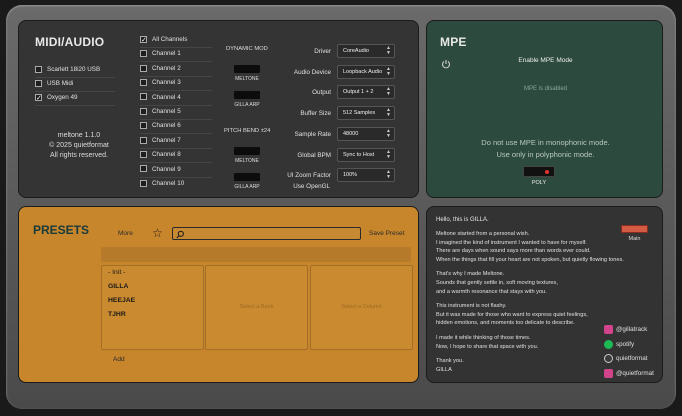 The image size is (682, 416). I want to click on channel-item: Channel 9, so click(160, 170).